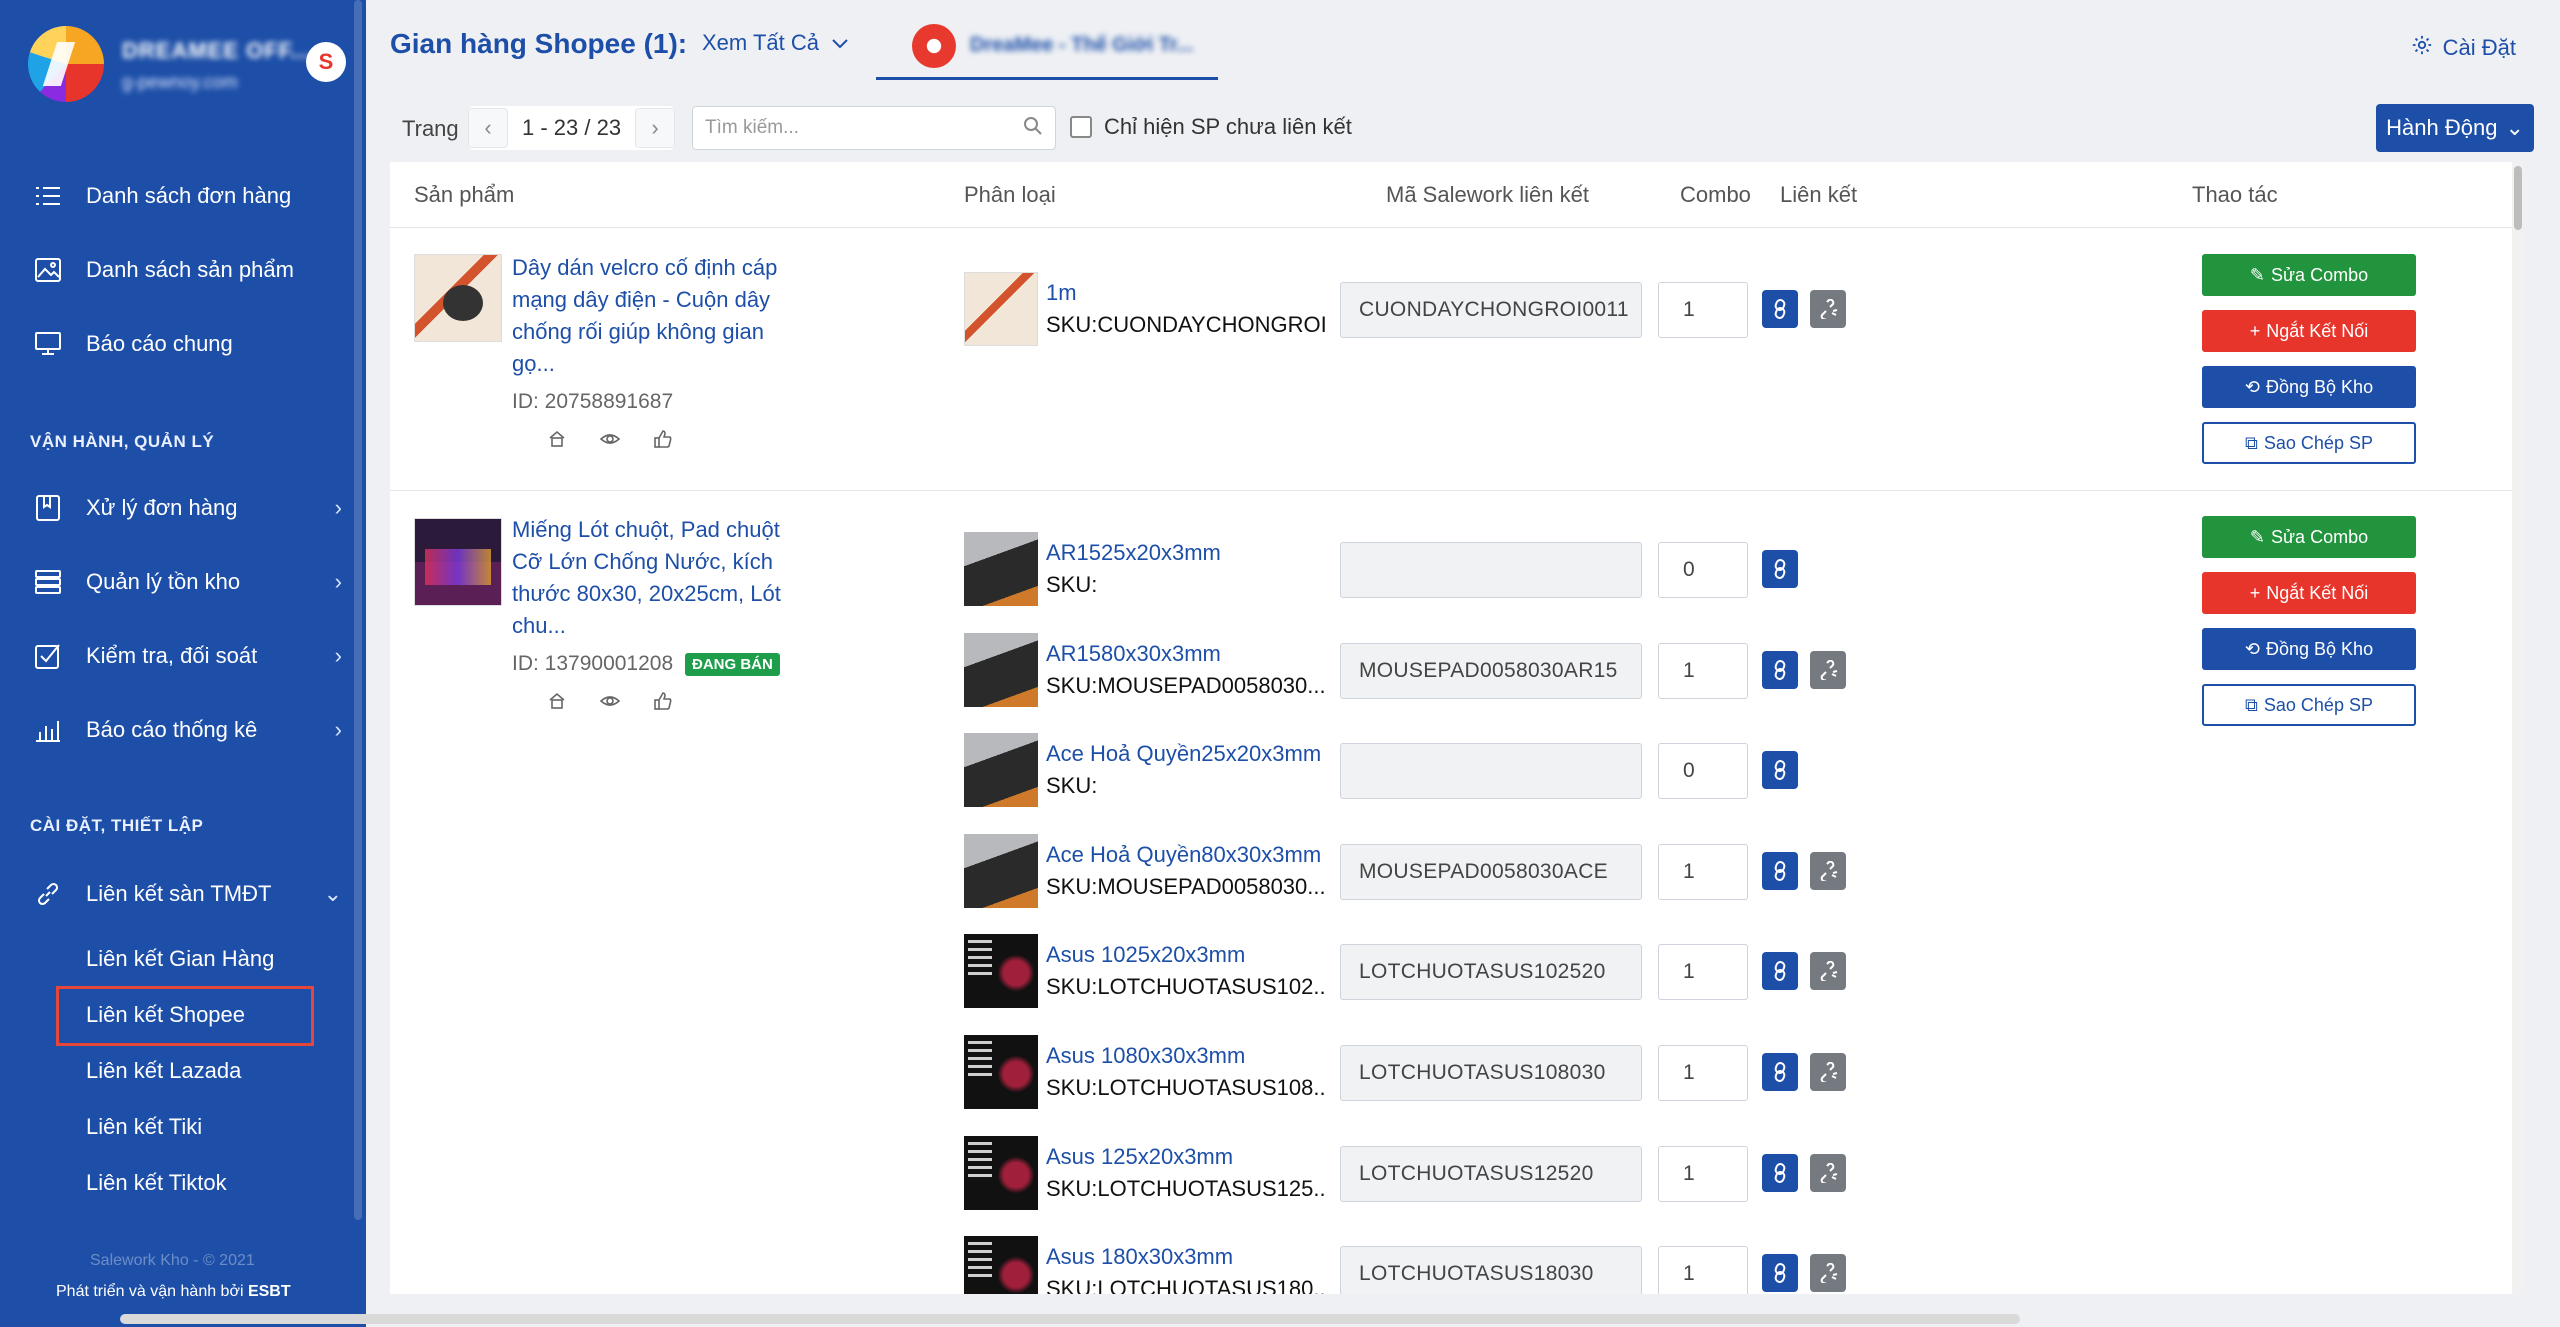 This screenshot has width=2560, height=1327. Describe the element at coordinates (864, 128) in the screenshot. I see `search-input` at that location.